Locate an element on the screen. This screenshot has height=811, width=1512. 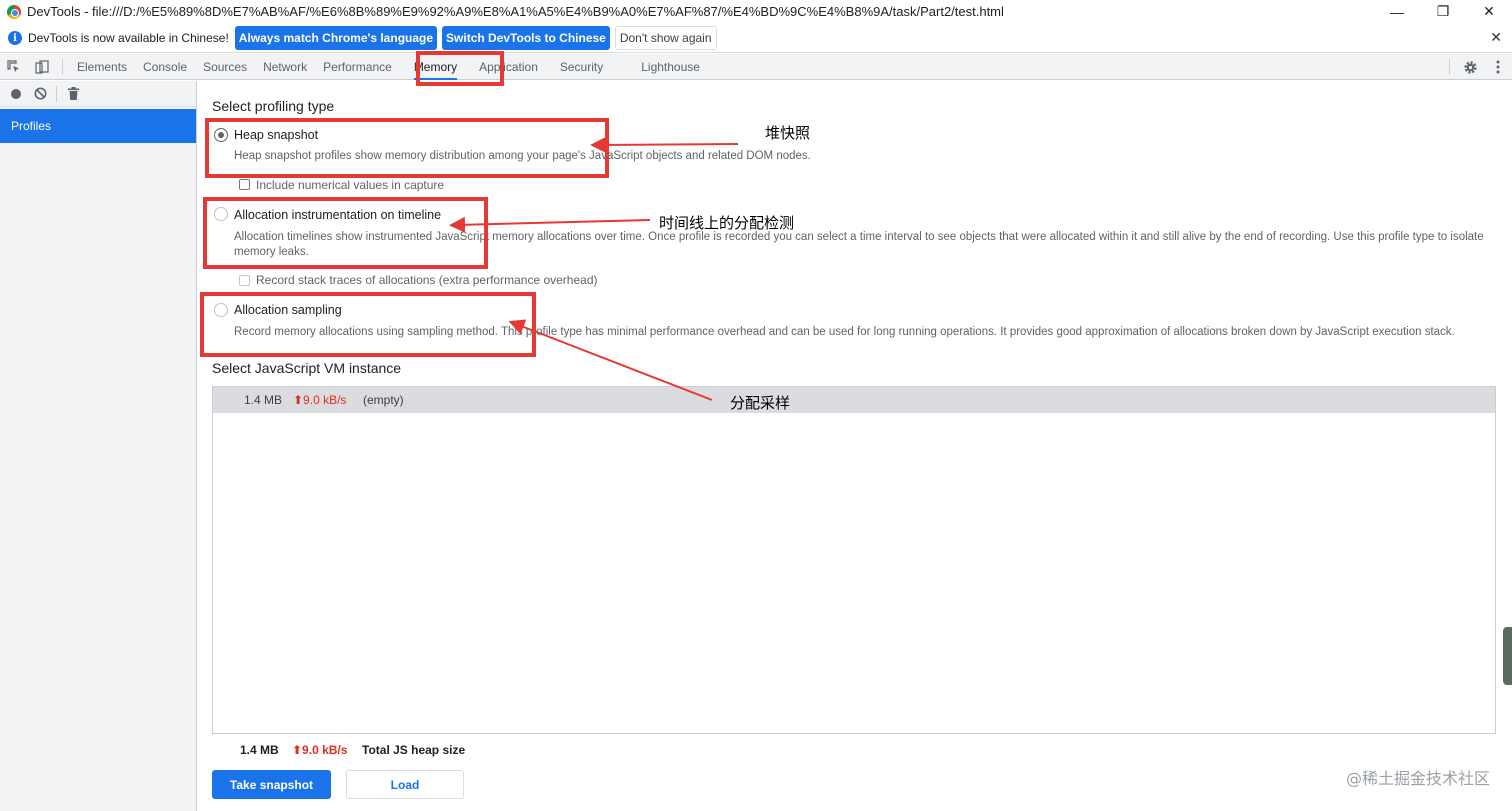
scrollbar-thumb is located at coordinates (1507, 656).